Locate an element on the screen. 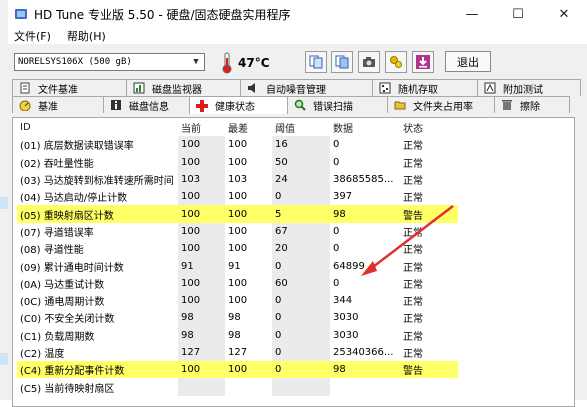 The image size is (587, 407). menu-file: 文件(F) is located at coordinates (31, 36).